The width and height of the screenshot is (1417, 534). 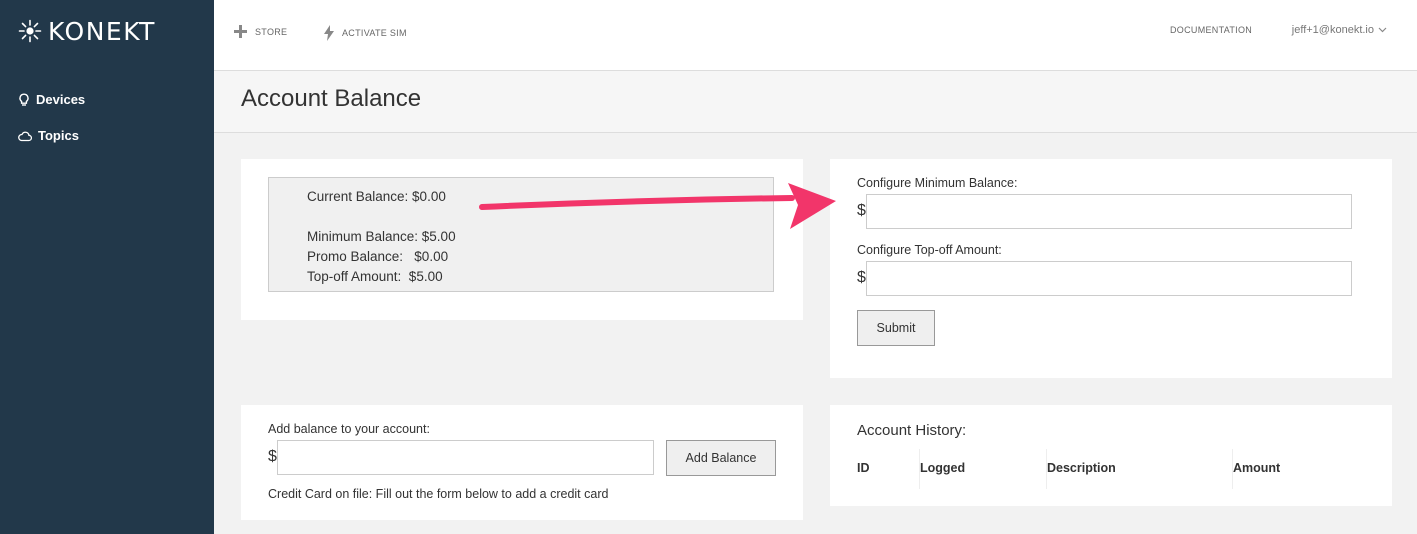 I want to click on user-menu: jeff+1@konekt.io, so click(x=1339, y=30).